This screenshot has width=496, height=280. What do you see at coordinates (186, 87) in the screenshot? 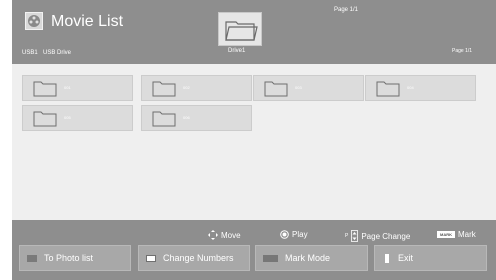
I see `folder-label: 002` at bounding box center [186, 87].